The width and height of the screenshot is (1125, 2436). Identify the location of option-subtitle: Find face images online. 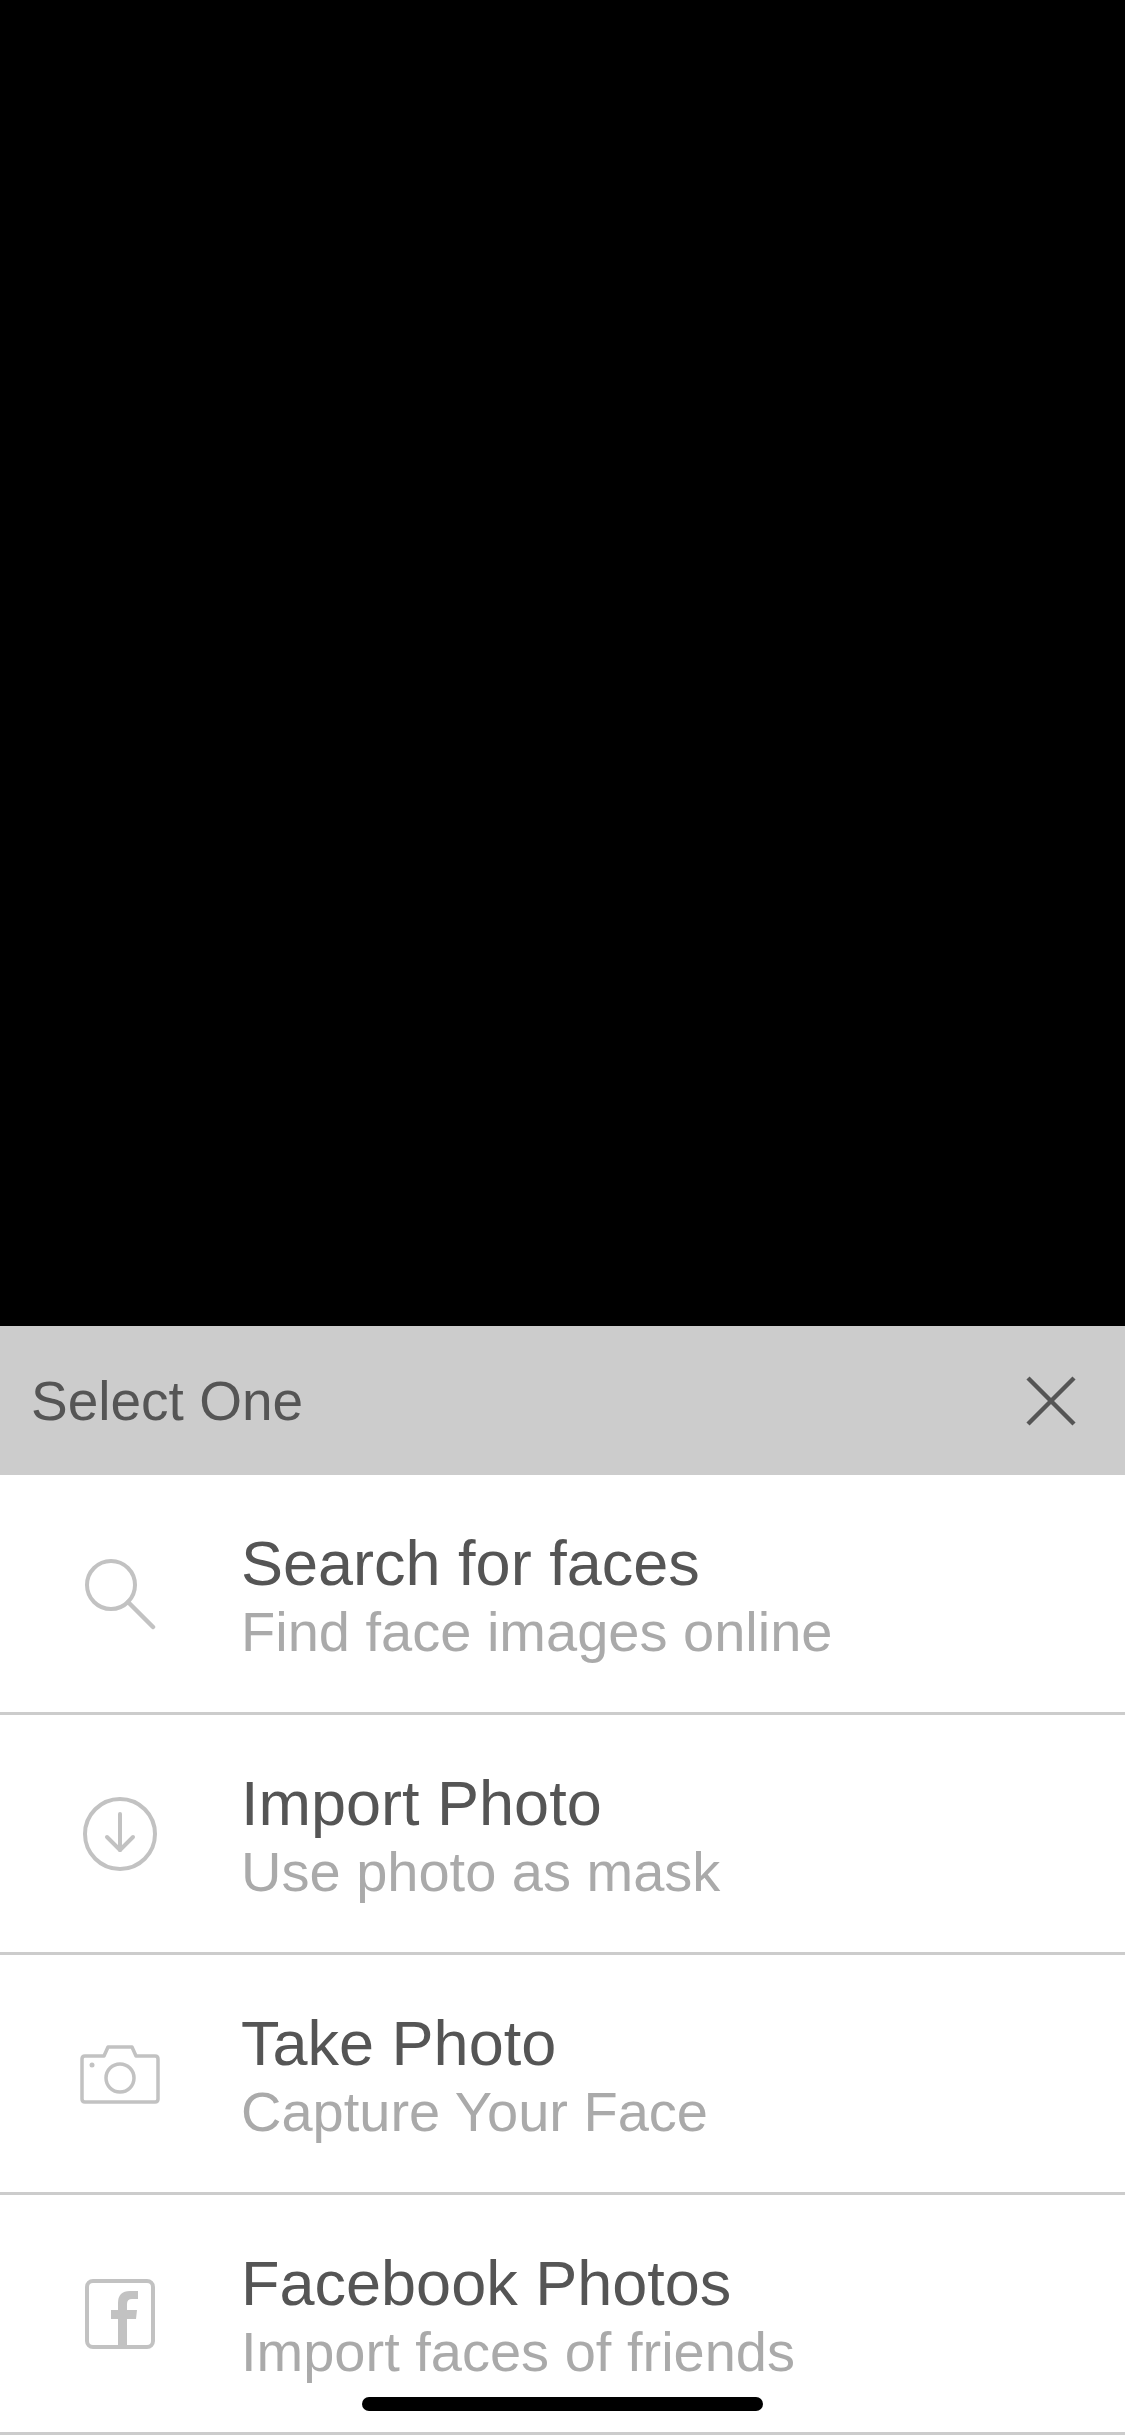
(537, 1631).